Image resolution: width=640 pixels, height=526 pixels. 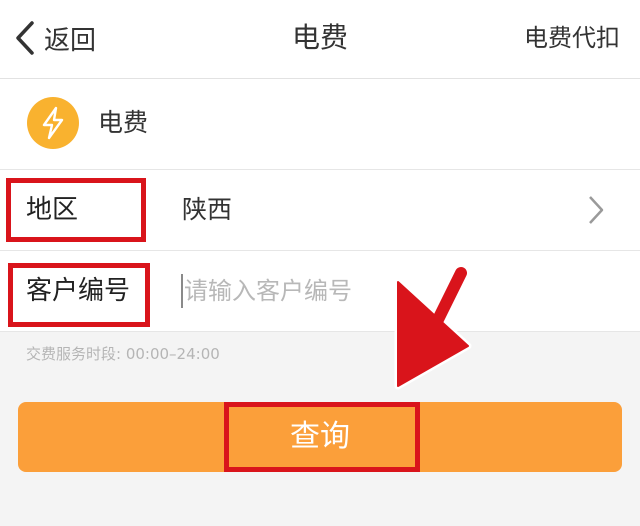 I want to click on query-button-label: 查询, so click(x=320, y=436).